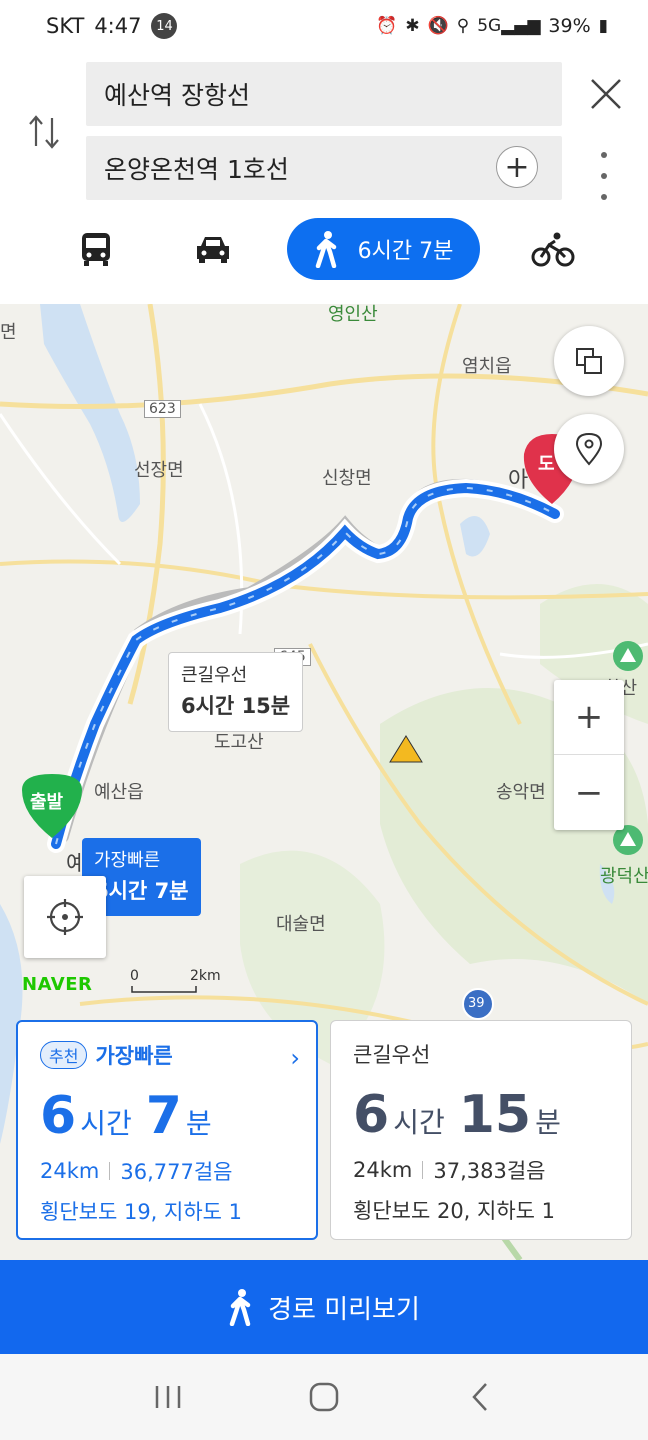  Describe the element at coordinates (489, 1171) in the screenshot. I see `route-steps: 37,383걸음` at that location.